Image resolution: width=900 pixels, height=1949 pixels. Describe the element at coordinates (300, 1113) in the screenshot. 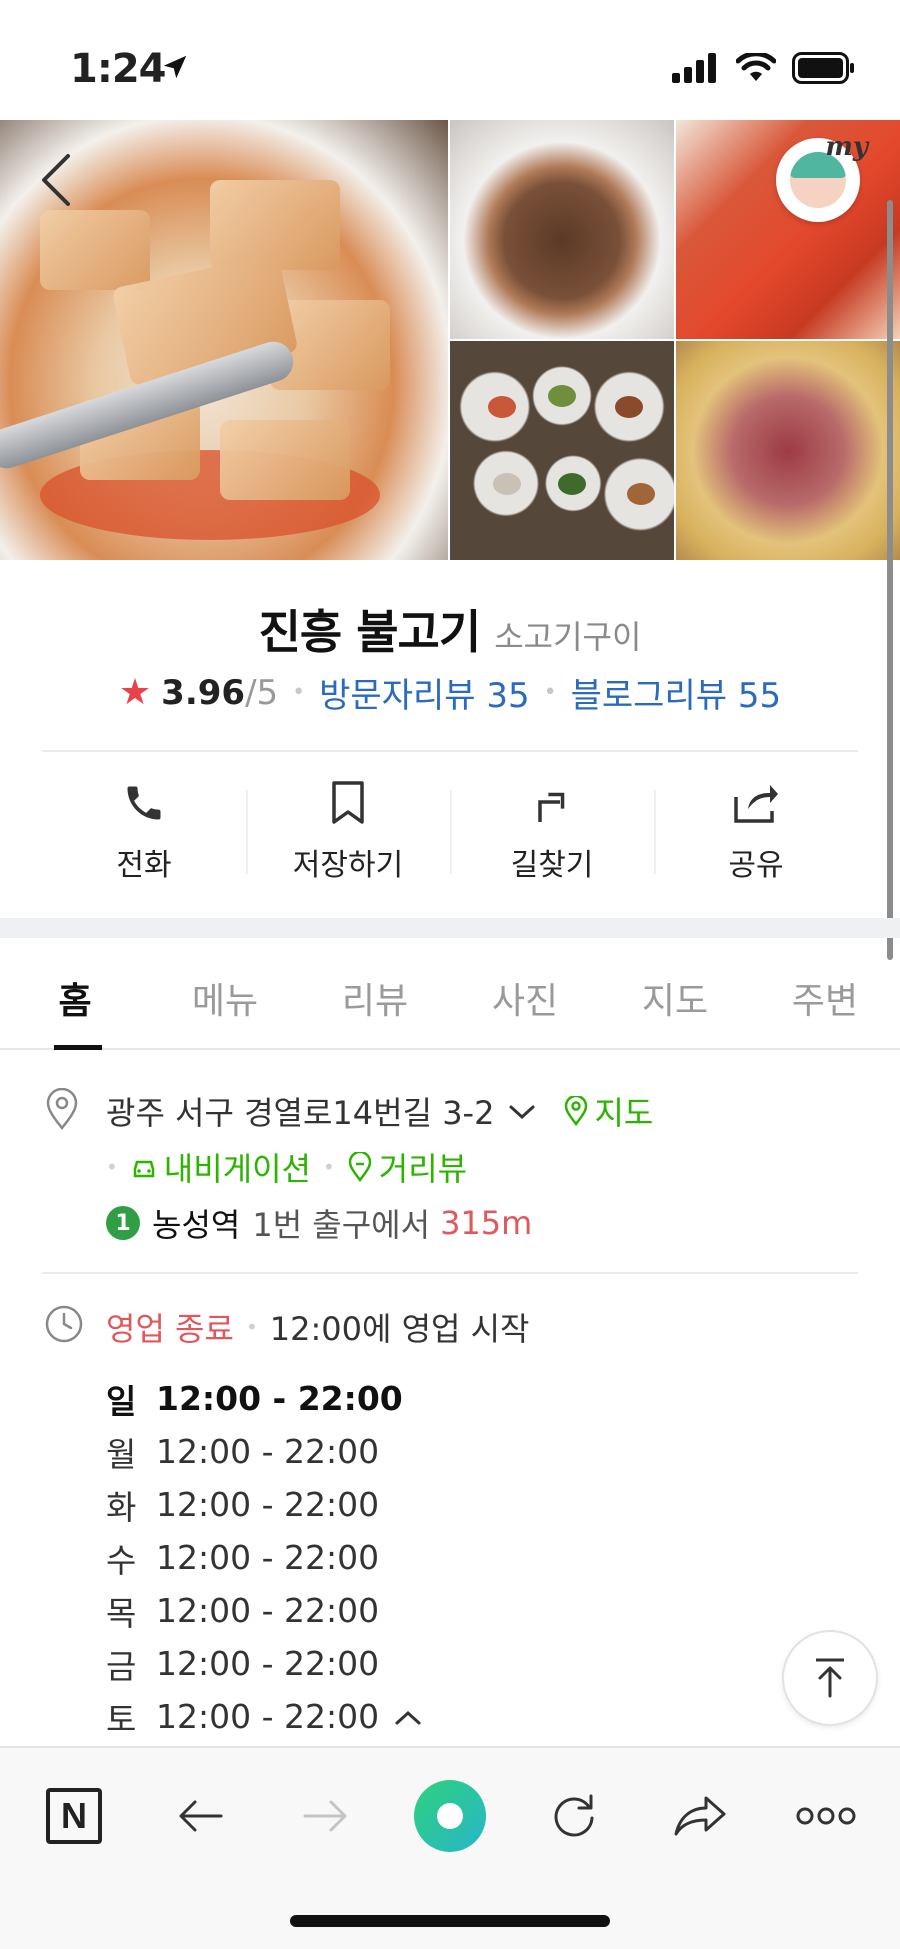

I see `address-text: 광주 서구 경열로14번길 3-2` at that location.